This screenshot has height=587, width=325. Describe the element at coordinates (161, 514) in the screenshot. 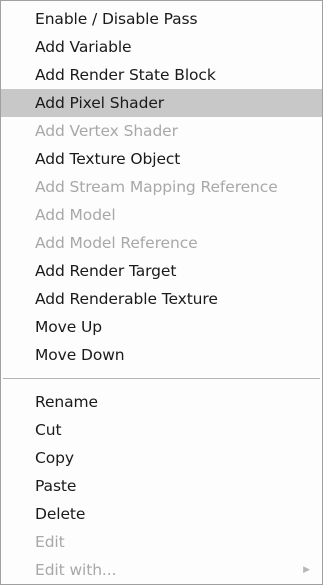

I see `menu-item-delete: Delete` at that location.